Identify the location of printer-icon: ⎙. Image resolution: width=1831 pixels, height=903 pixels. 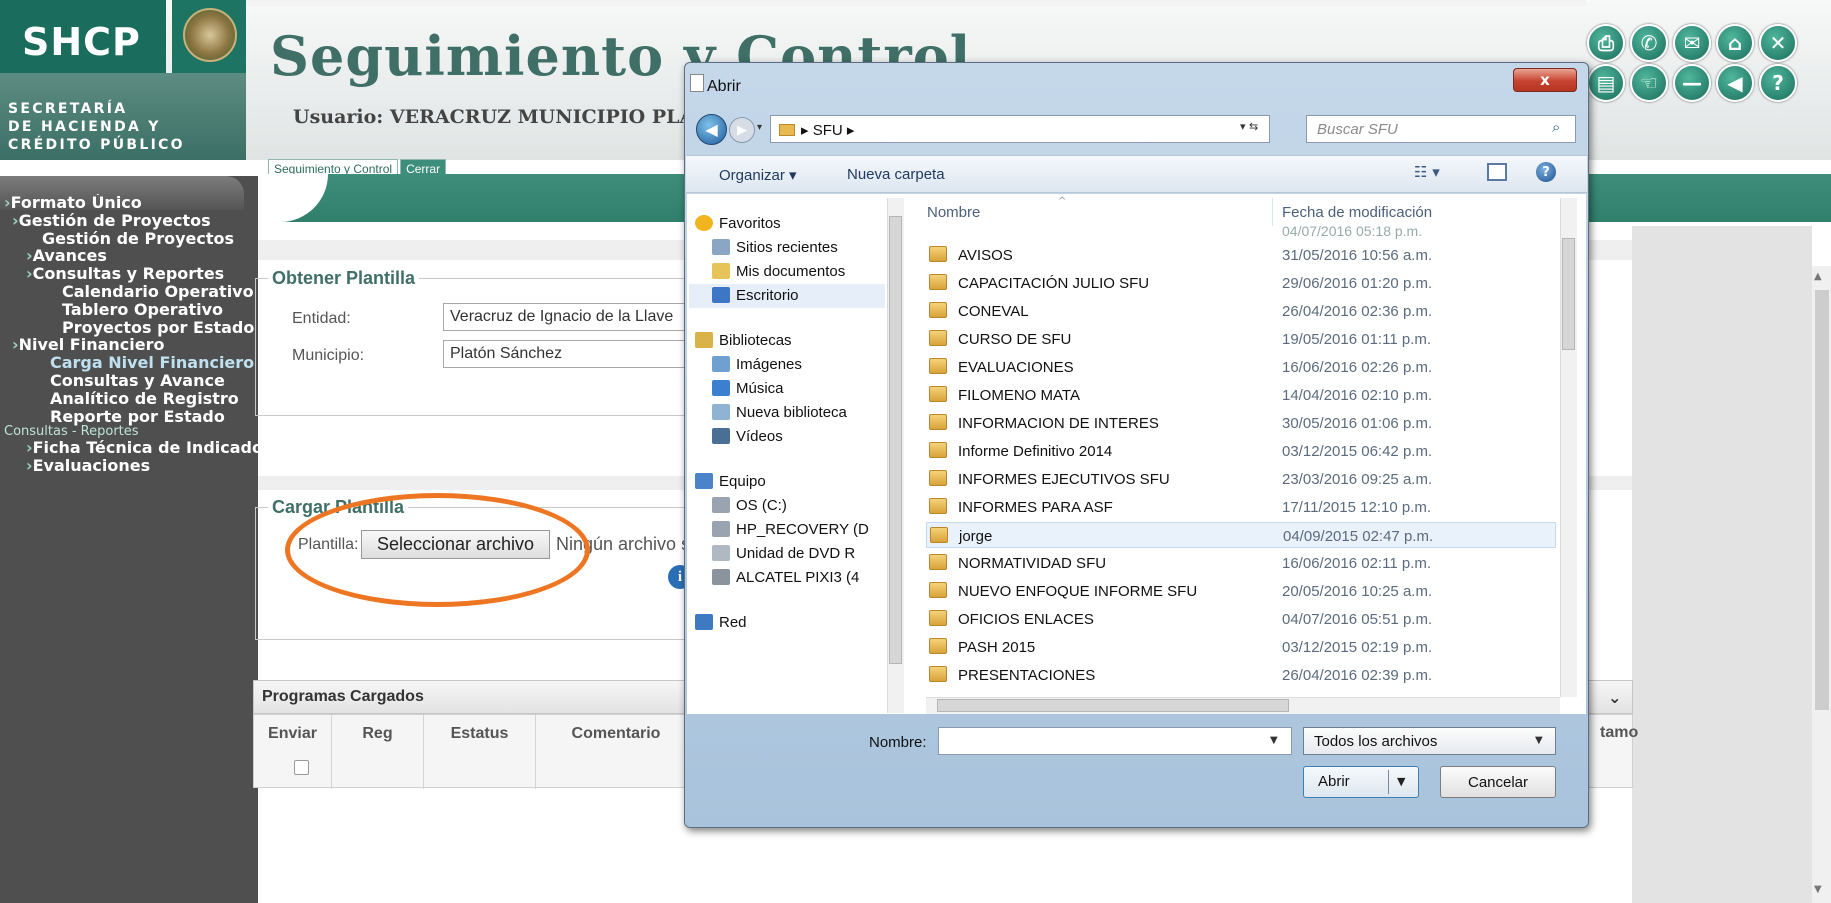
(1606, 43).